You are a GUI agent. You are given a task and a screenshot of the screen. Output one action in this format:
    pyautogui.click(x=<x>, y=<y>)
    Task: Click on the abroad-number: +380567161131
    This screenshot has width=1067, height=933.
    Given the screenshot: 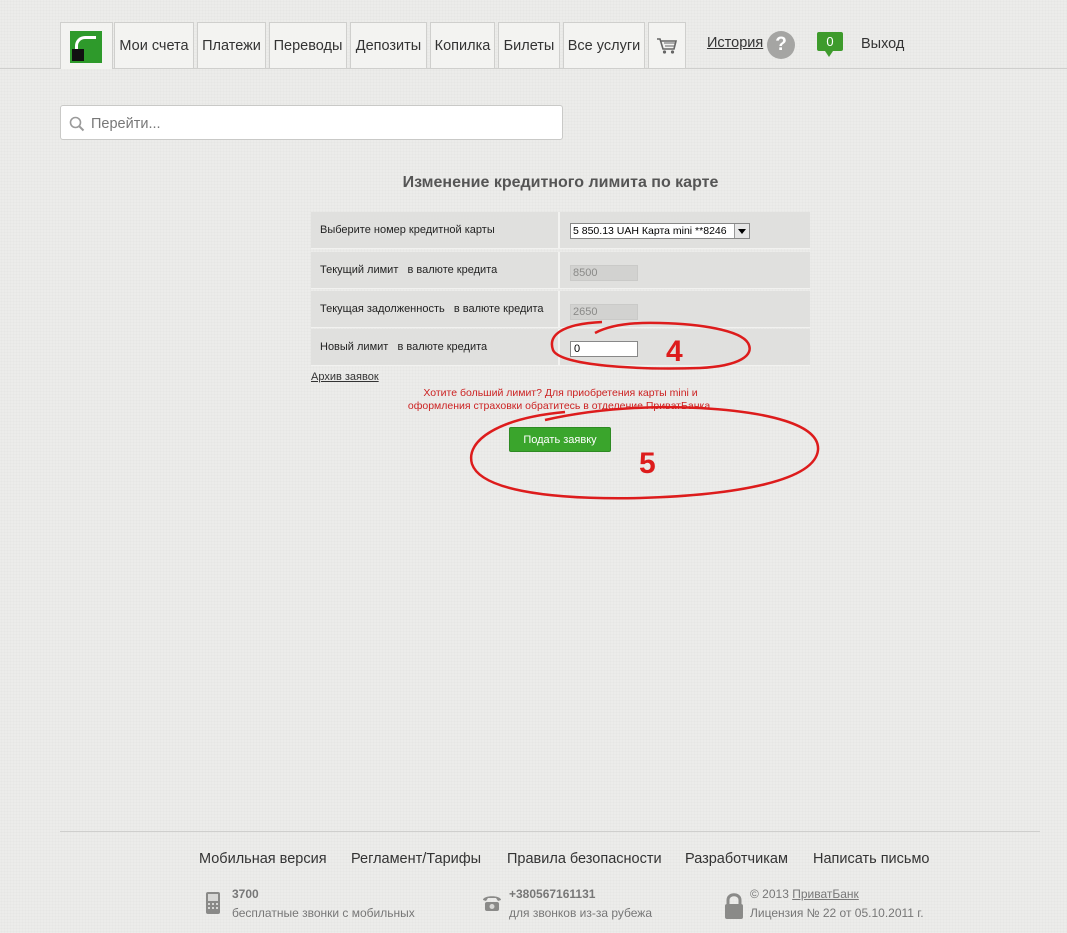 What is the action you would take?
    pyautogui.click(x=552, y=894)
    